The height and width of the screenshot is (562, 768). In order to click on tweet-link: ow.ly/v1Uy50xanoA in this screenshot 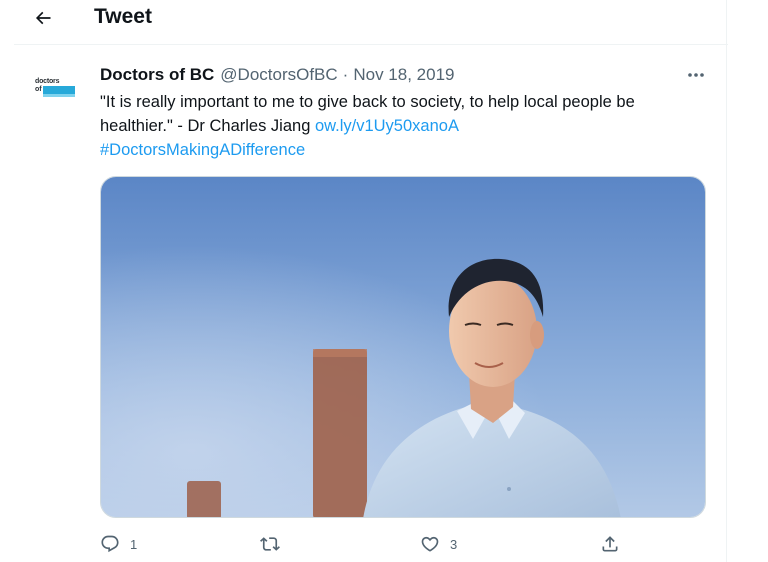, I will do `click(387, 126)`.